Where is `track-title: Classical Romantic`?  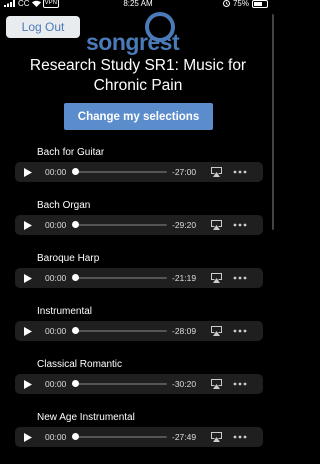
track-title: Classical Romantic is located at coordinates (80, 364).